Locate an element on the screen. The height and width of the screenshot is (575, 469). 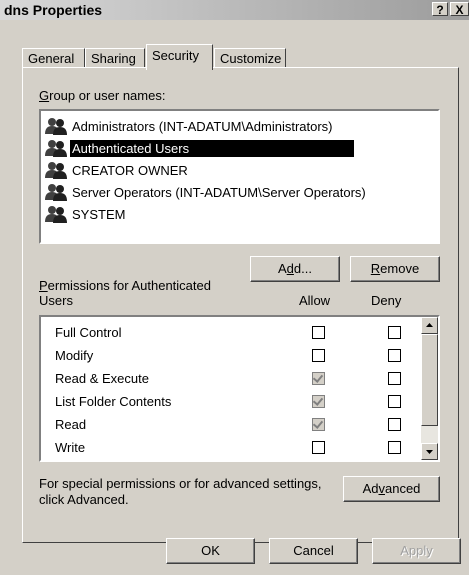
help-button: ? is located at coordinates (440, 9).